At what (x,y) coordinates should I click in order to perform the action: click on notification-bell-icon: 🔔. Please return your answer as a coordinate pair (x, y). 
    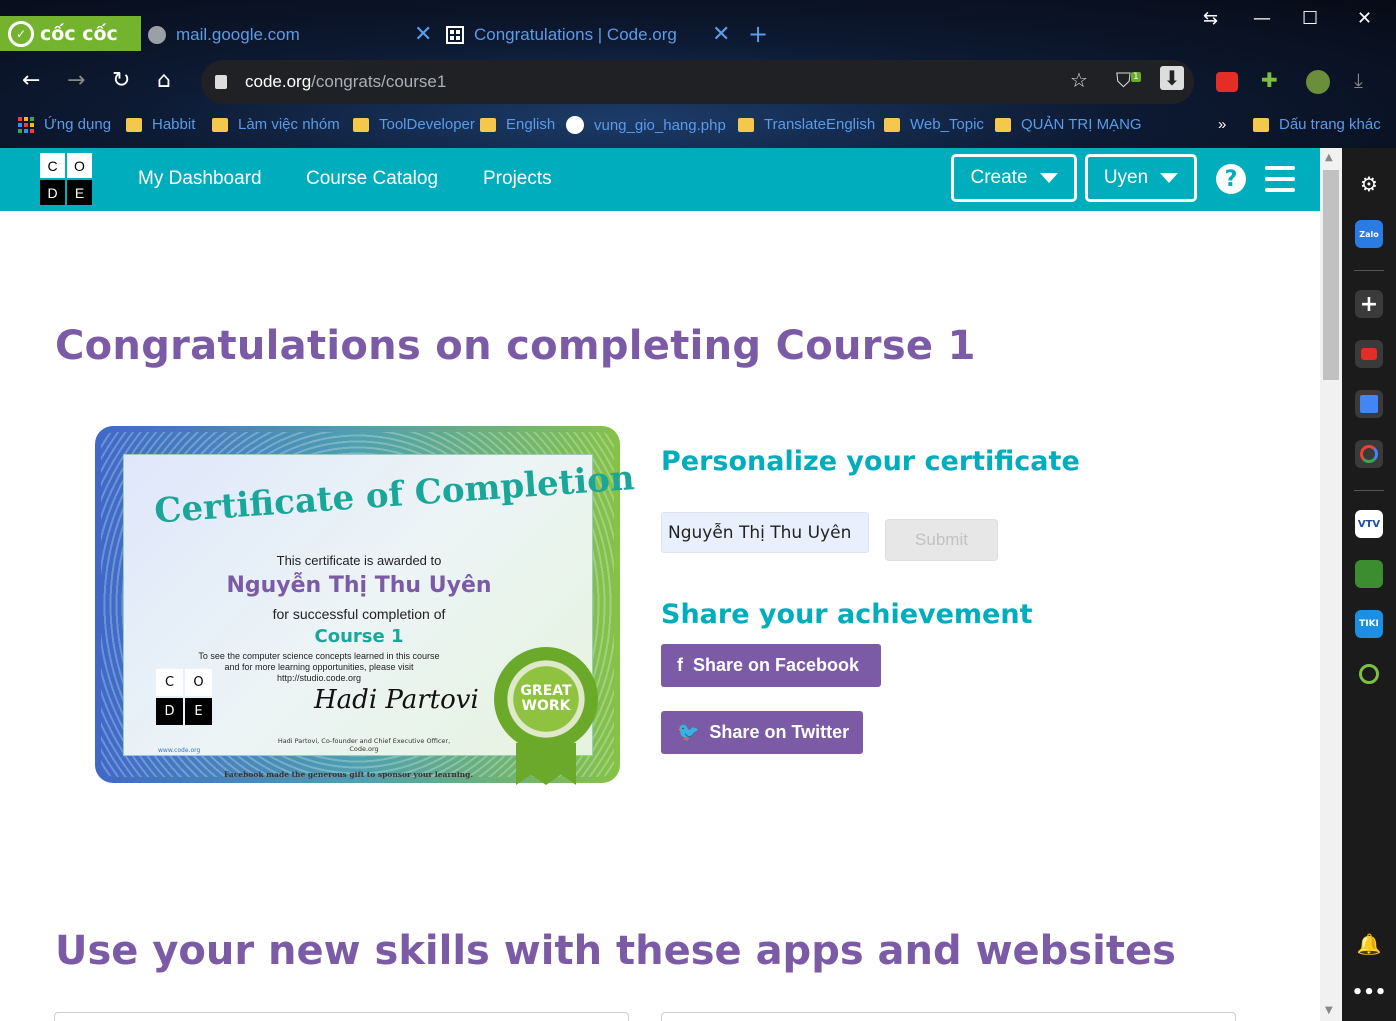
    Looking at the image, I should click on (1369, 944).